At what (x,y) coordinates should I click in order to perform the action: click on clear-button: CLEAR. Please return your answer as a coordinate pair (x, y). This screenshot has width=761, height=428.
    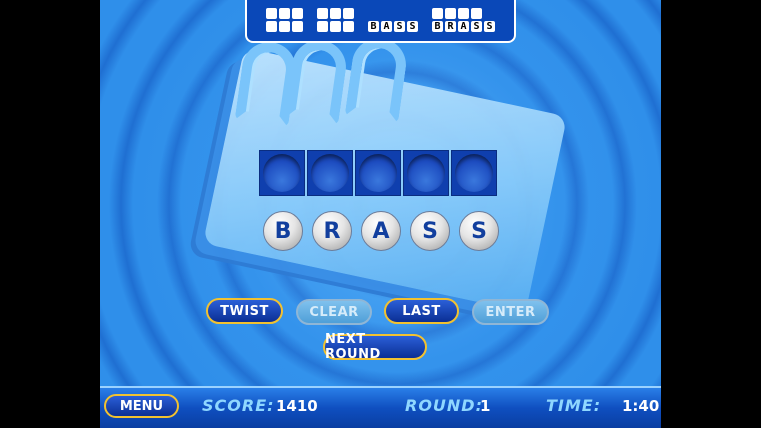
    Looking at the image, I should click on (334, 312).